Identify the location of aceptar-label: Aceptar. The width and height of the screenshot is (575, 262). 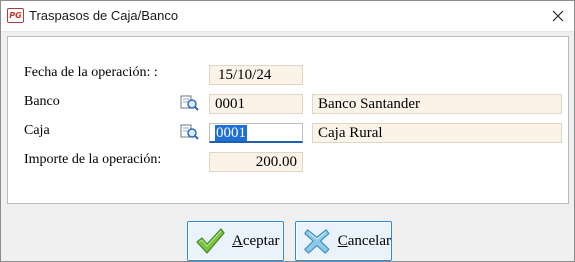
(256, 240).